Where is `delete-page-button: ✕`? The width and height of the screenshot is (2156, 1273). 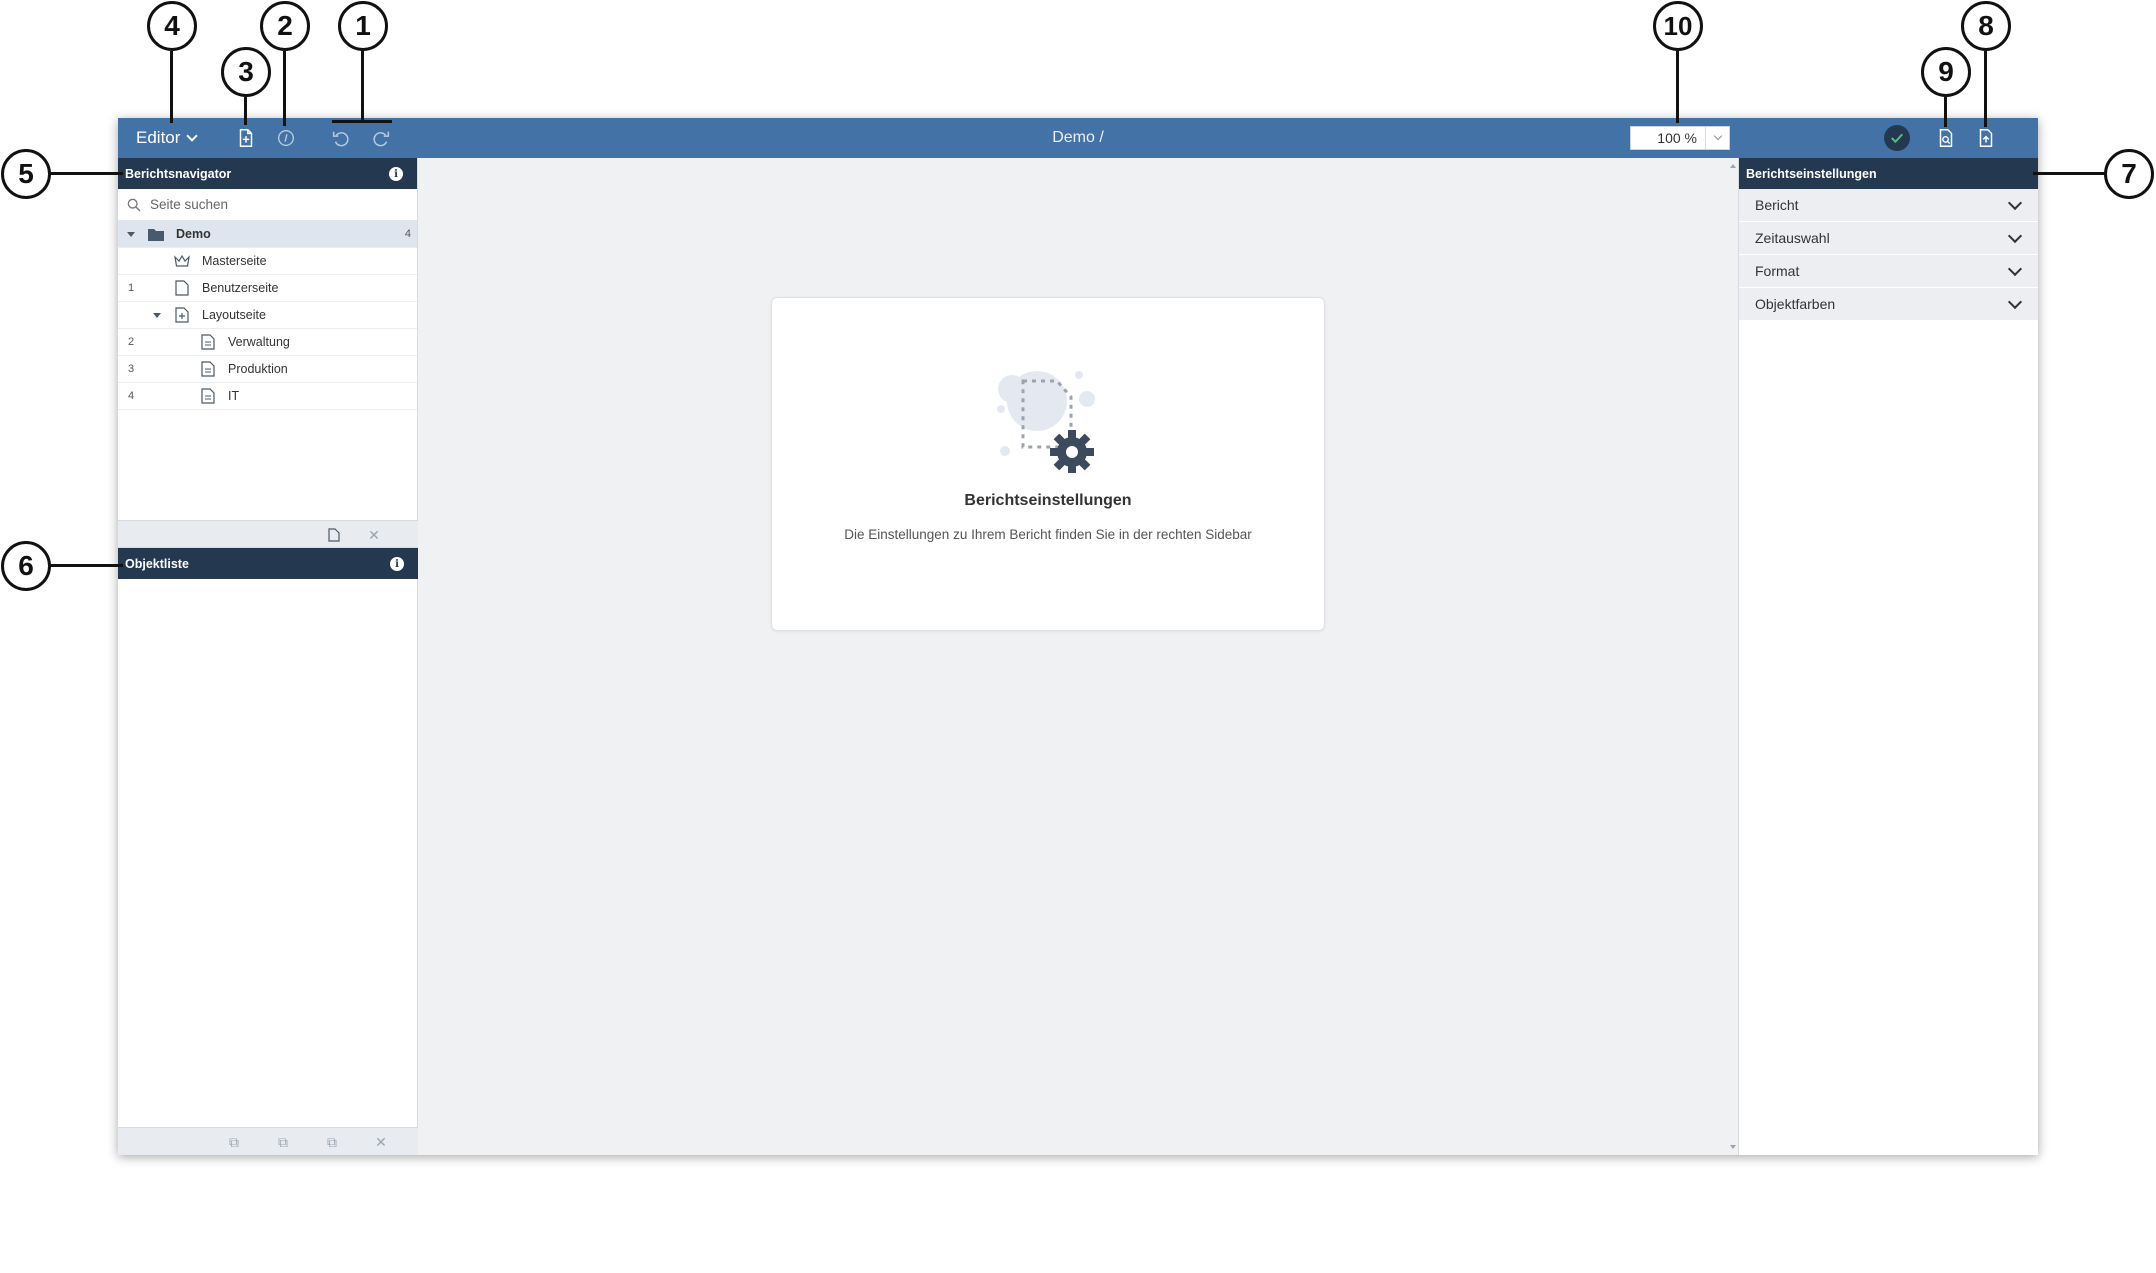 delete-page-button: ✕ is located at coordinates (374, 535).